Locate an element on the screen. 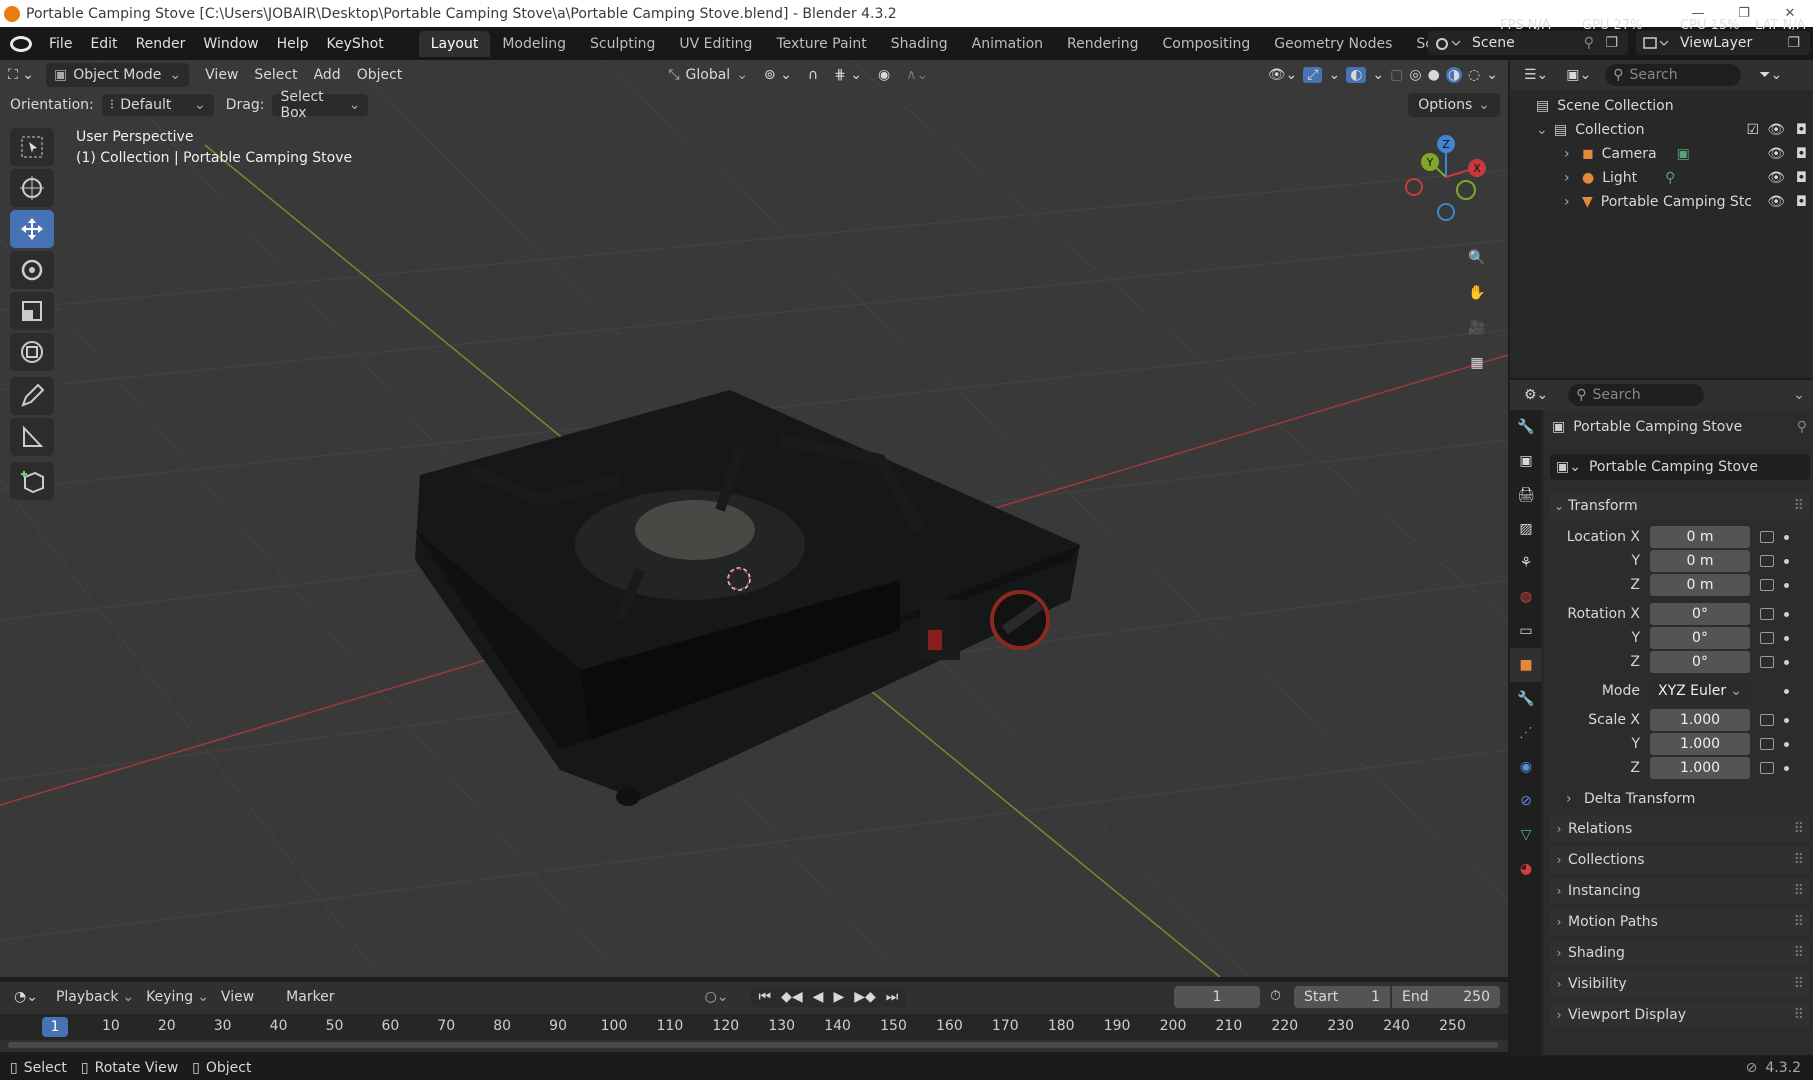 The width and height of the screenshot is (1813, 1080). snap-toggle: ∩ is located at coordinates (813, 75).